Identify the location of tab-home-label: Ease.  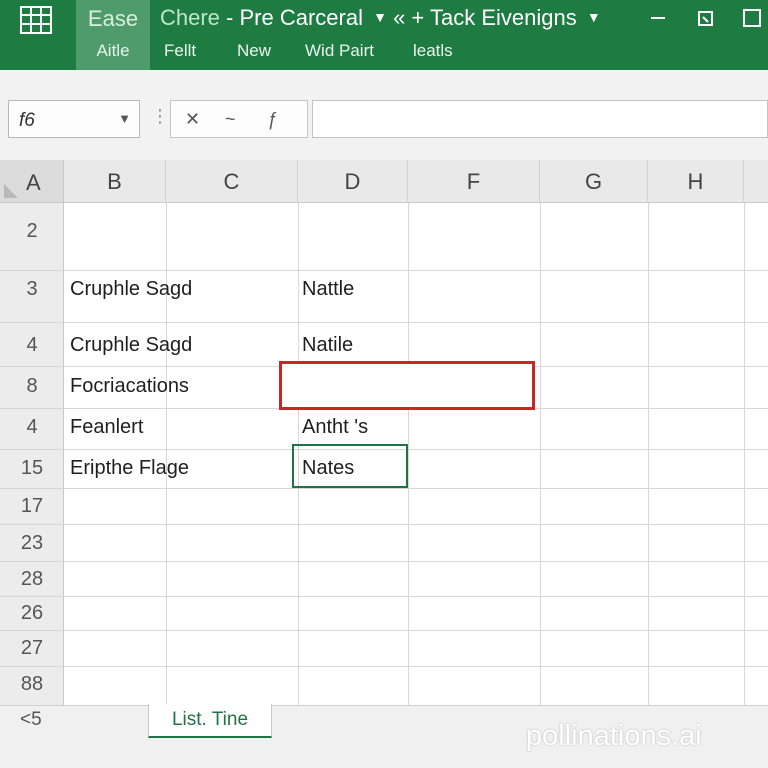
(113, 18).